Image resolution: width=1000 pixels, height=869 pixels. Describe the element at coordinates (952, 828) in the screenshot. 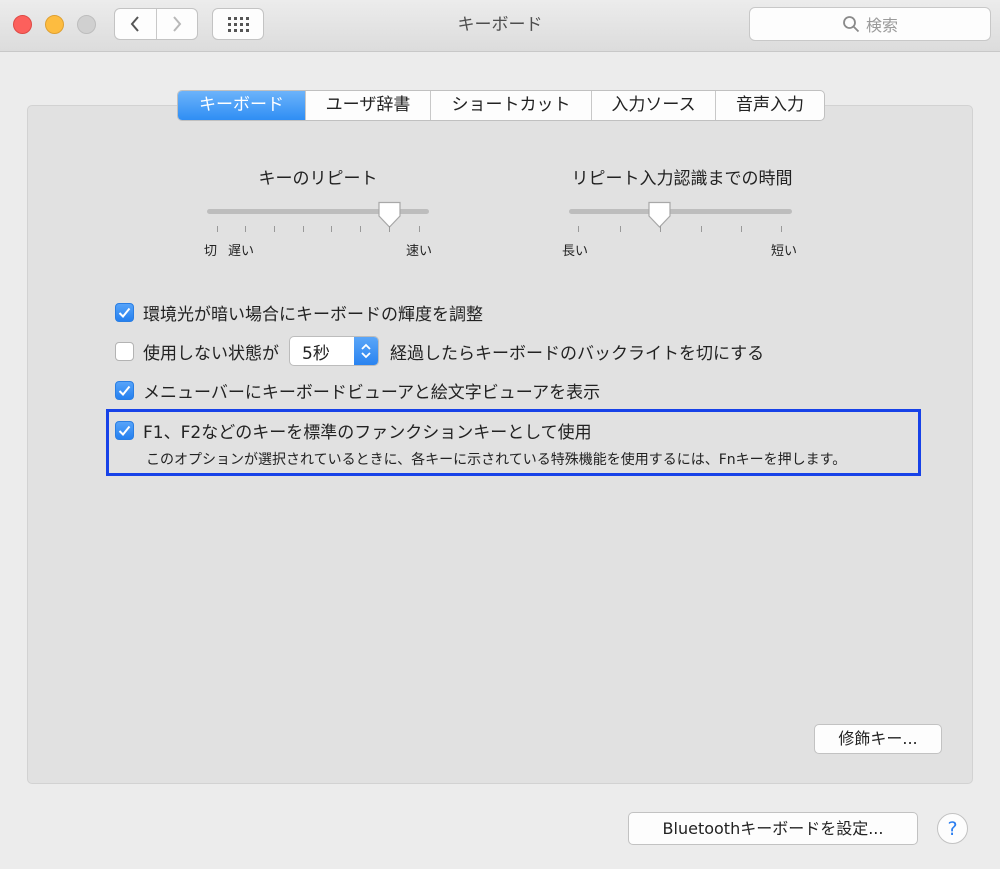

I see `help-button: ?` at that location.